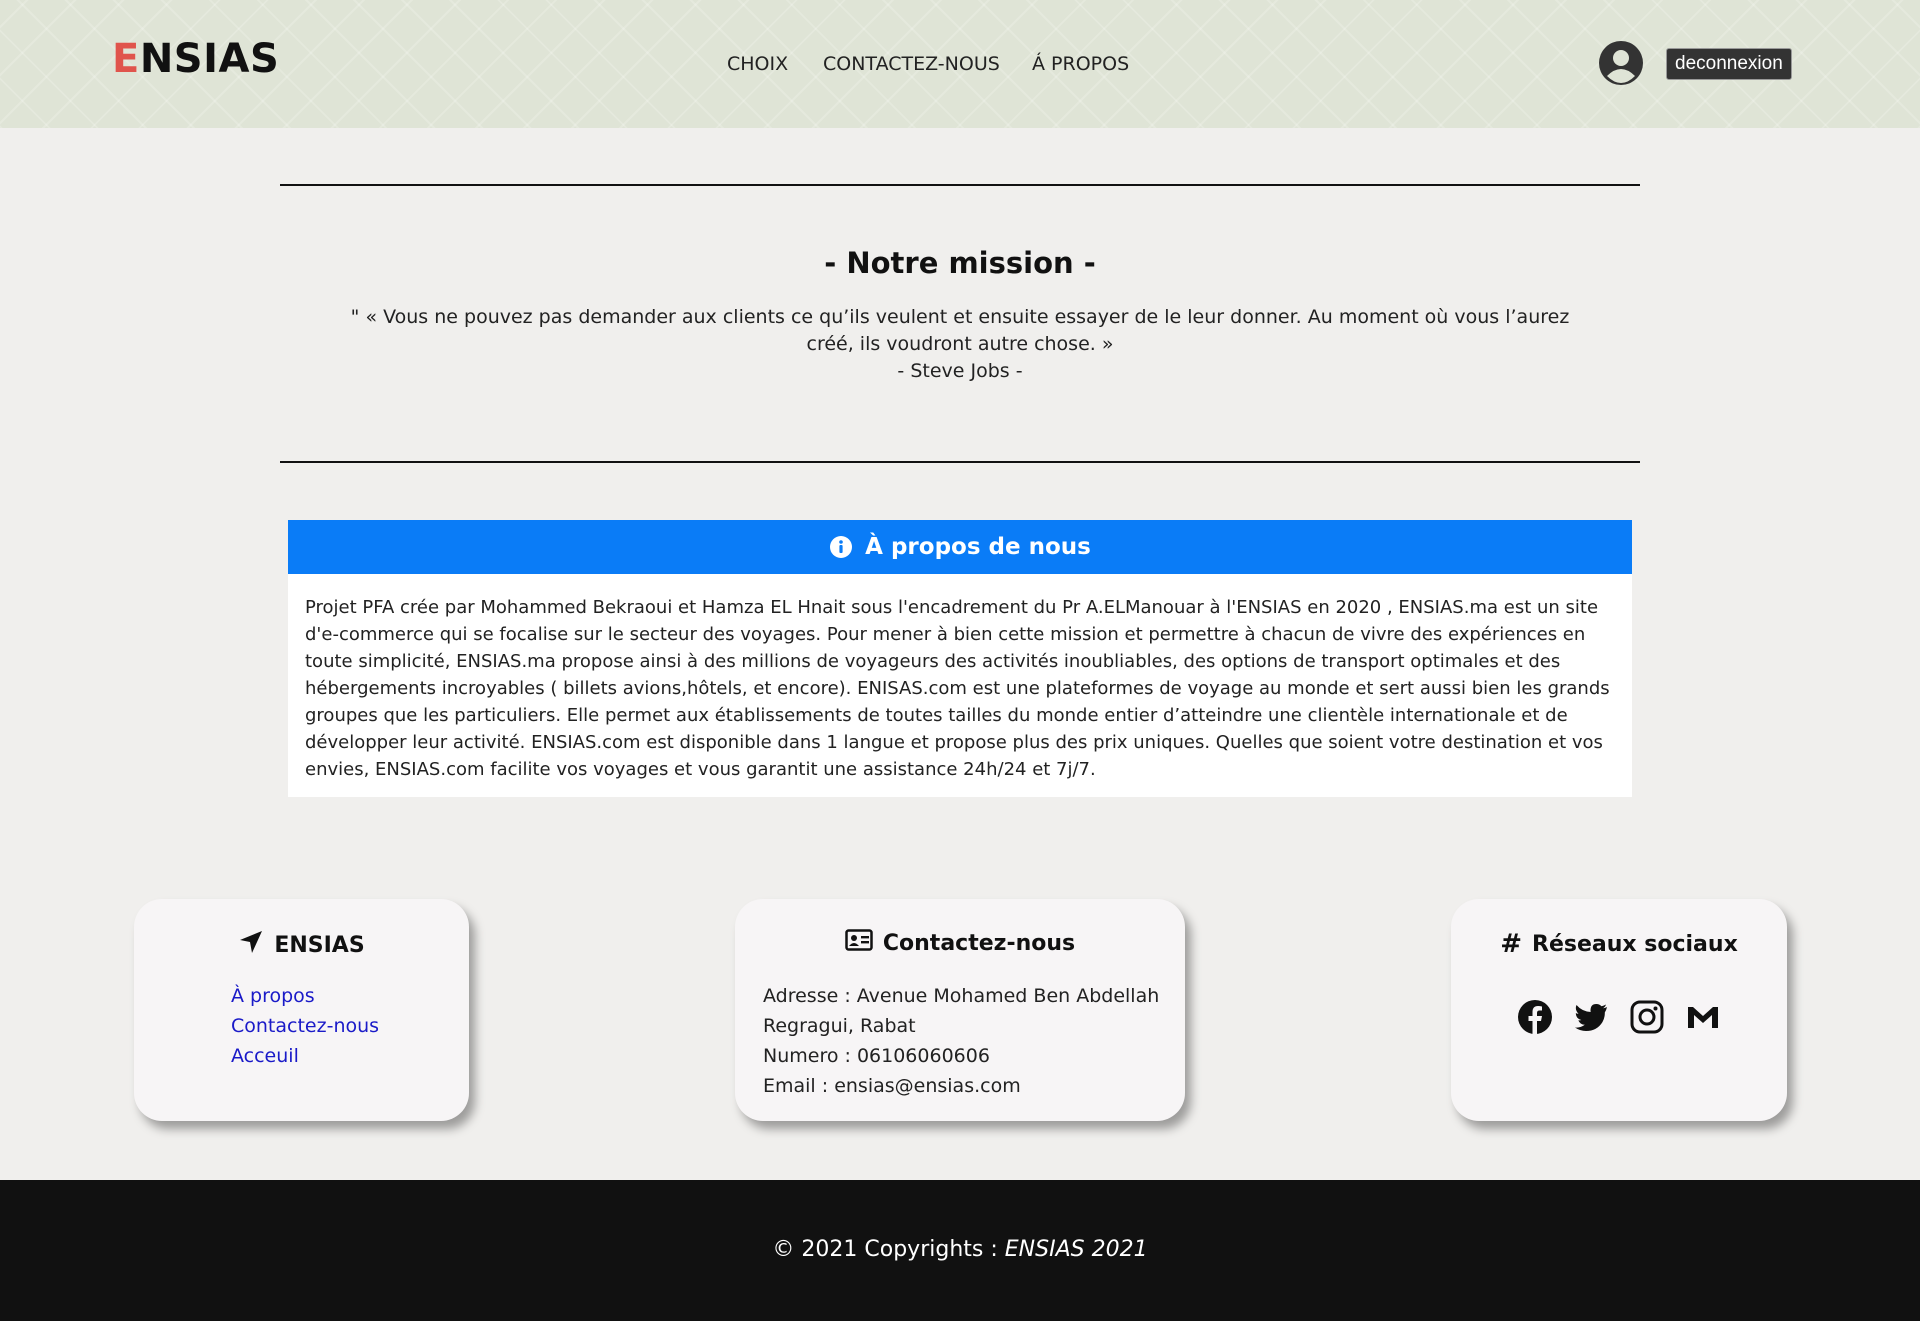  I want to click on user-avatar-icon, so click(1621, 63).